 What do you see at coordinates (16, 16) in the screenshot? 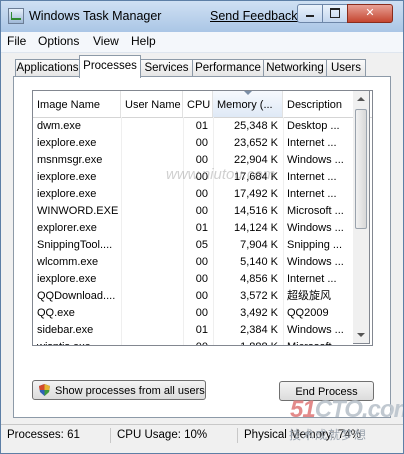
I see `task-manager-icon` at bounding box center [16, 16].